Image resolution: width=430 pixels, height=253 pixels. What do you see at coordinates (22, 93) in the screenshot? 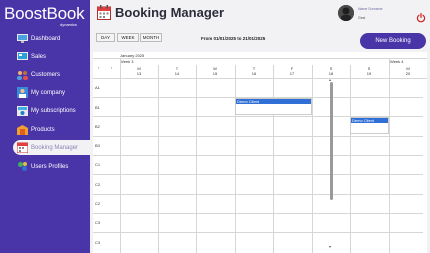
I see `company-icon` at bounding box center [22, 93].